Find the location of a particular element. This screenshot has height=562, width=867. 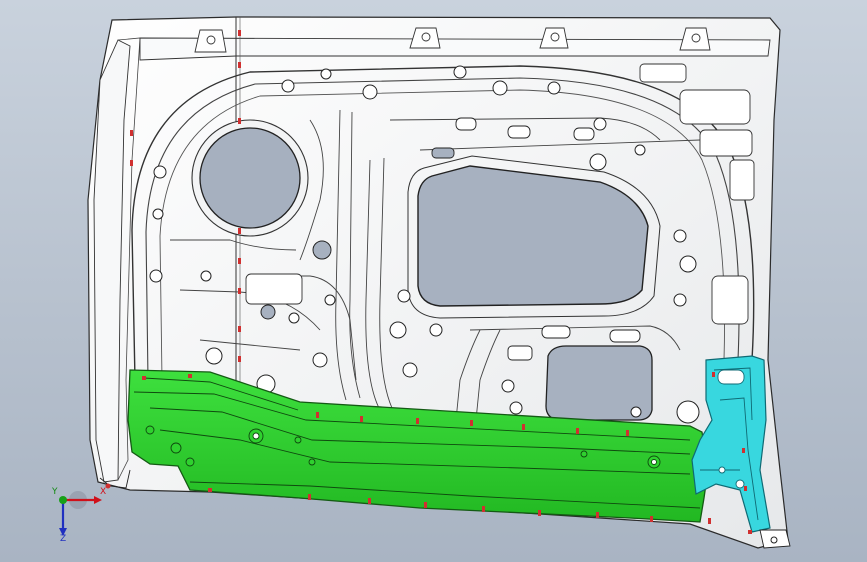

z-axis-label: Z is located at coordinates (63, 538).